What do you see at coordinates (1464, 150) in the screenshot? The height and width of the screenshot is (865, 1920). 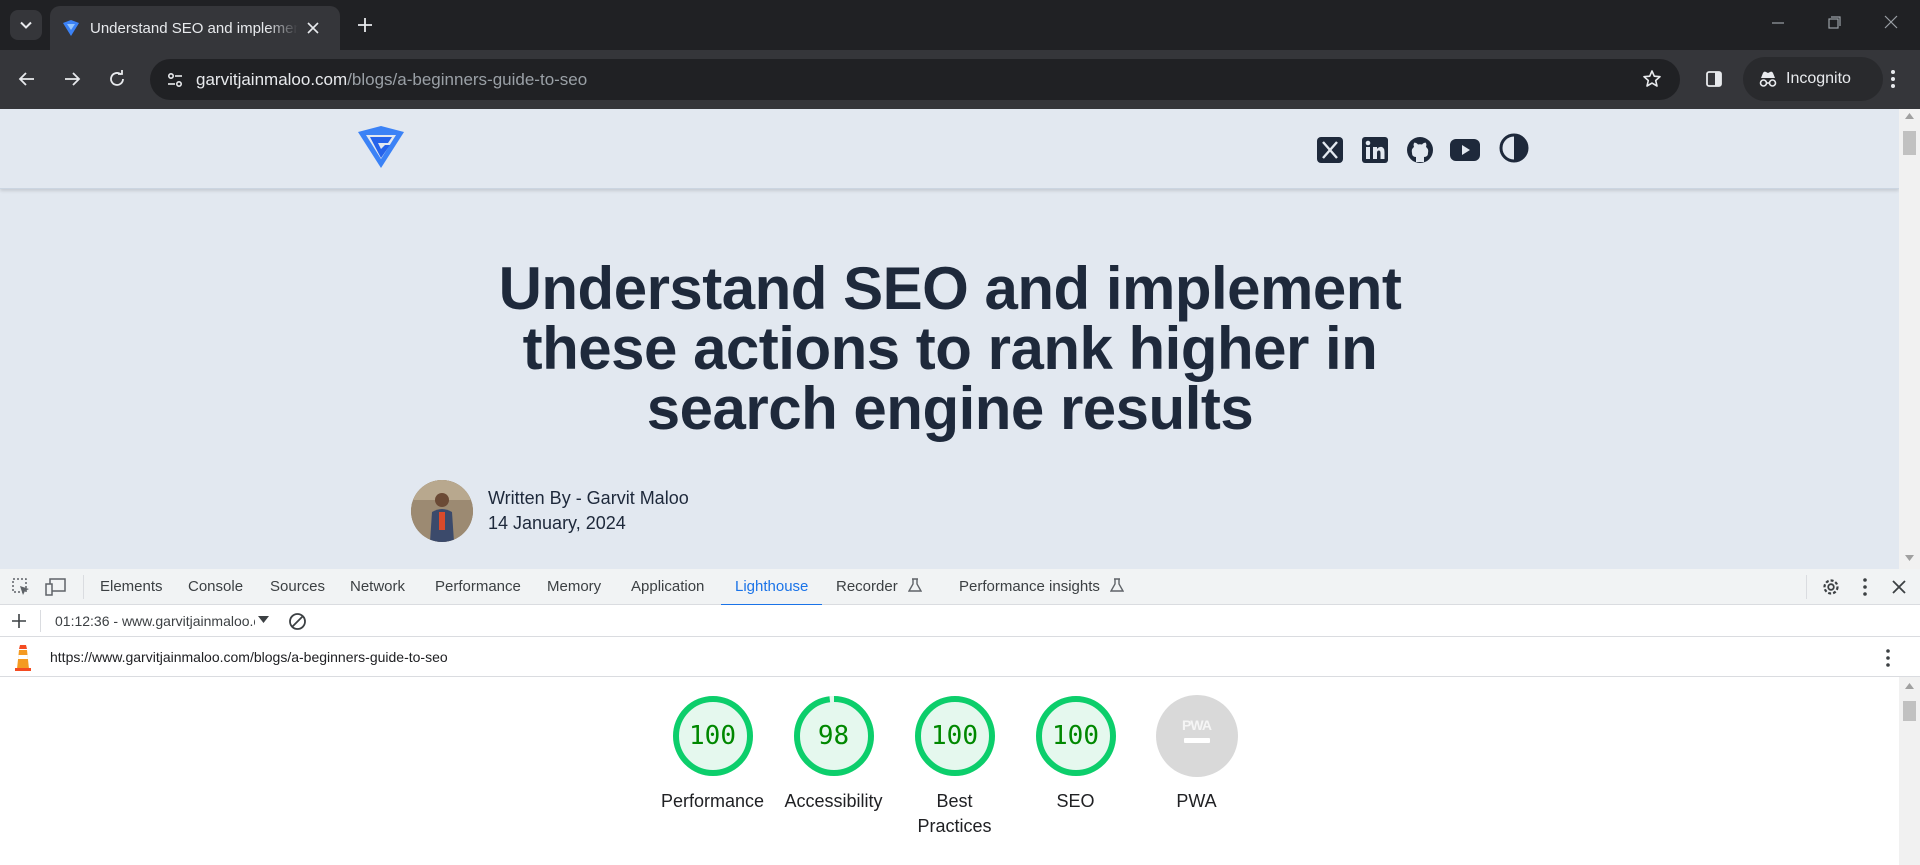 I see `youtube-link` at bounding box center [1464, 150].